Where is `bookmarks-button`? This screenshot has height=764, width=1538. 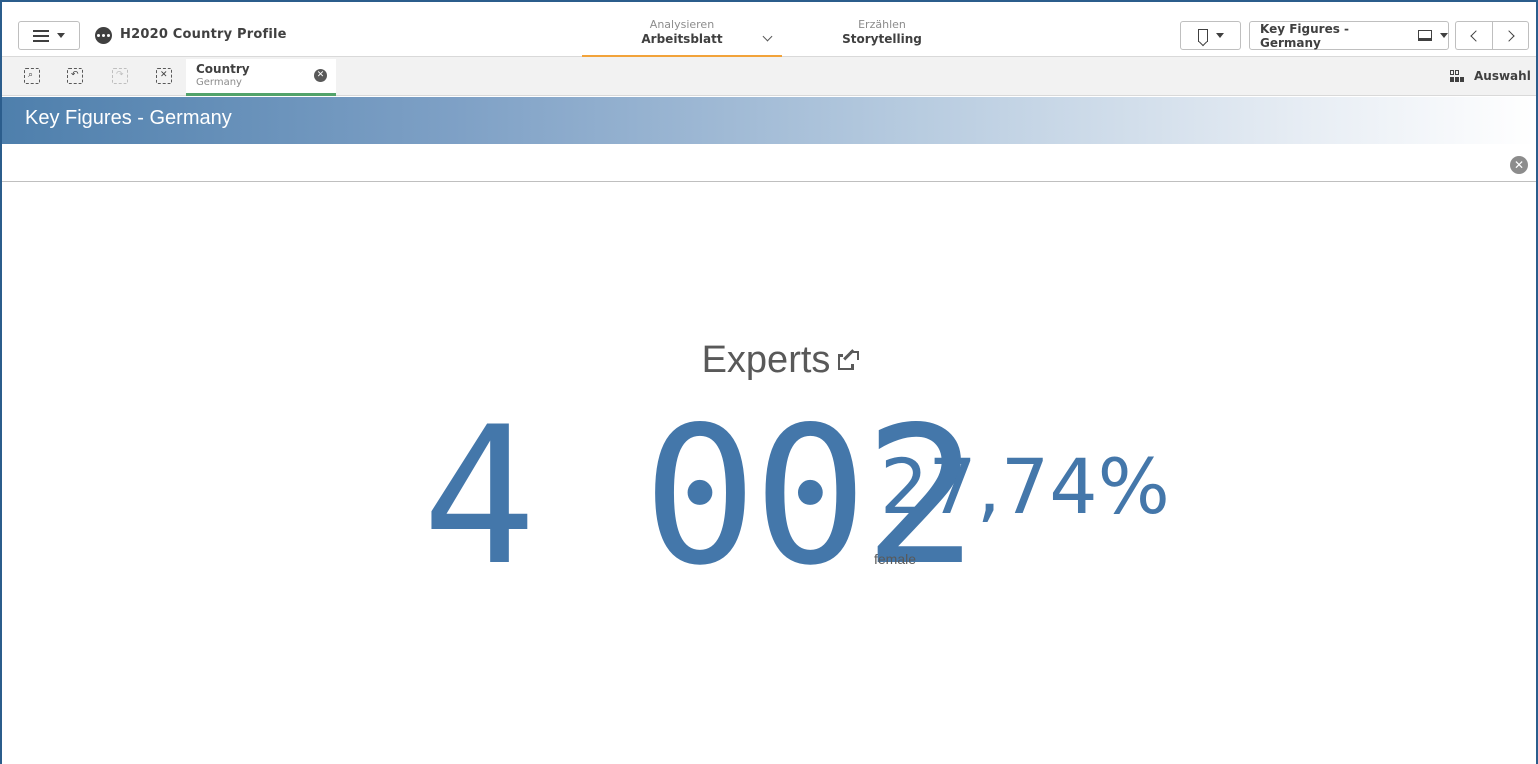
bookmarks-button is located at coordinates (1210, 35).